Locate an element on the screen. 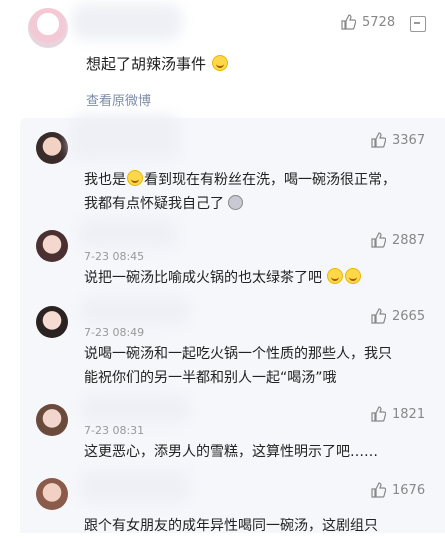 The image size is (445, 538). timestamp: 7-23 08:49 is located at coordinates (114, 332).